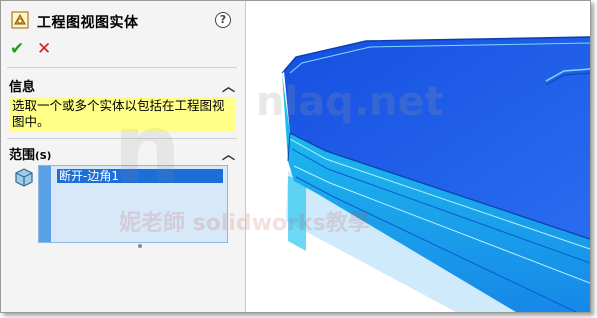  I want to click on divider, so click(122, 67).